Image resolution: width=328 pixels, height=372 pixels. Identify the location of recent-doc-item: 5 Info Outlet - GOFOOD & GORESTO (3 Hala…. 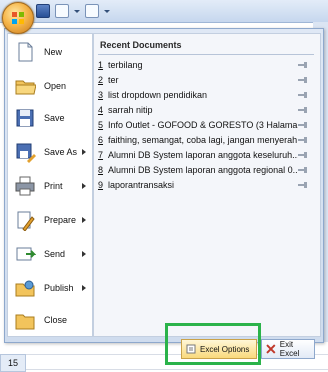
(207, 125).